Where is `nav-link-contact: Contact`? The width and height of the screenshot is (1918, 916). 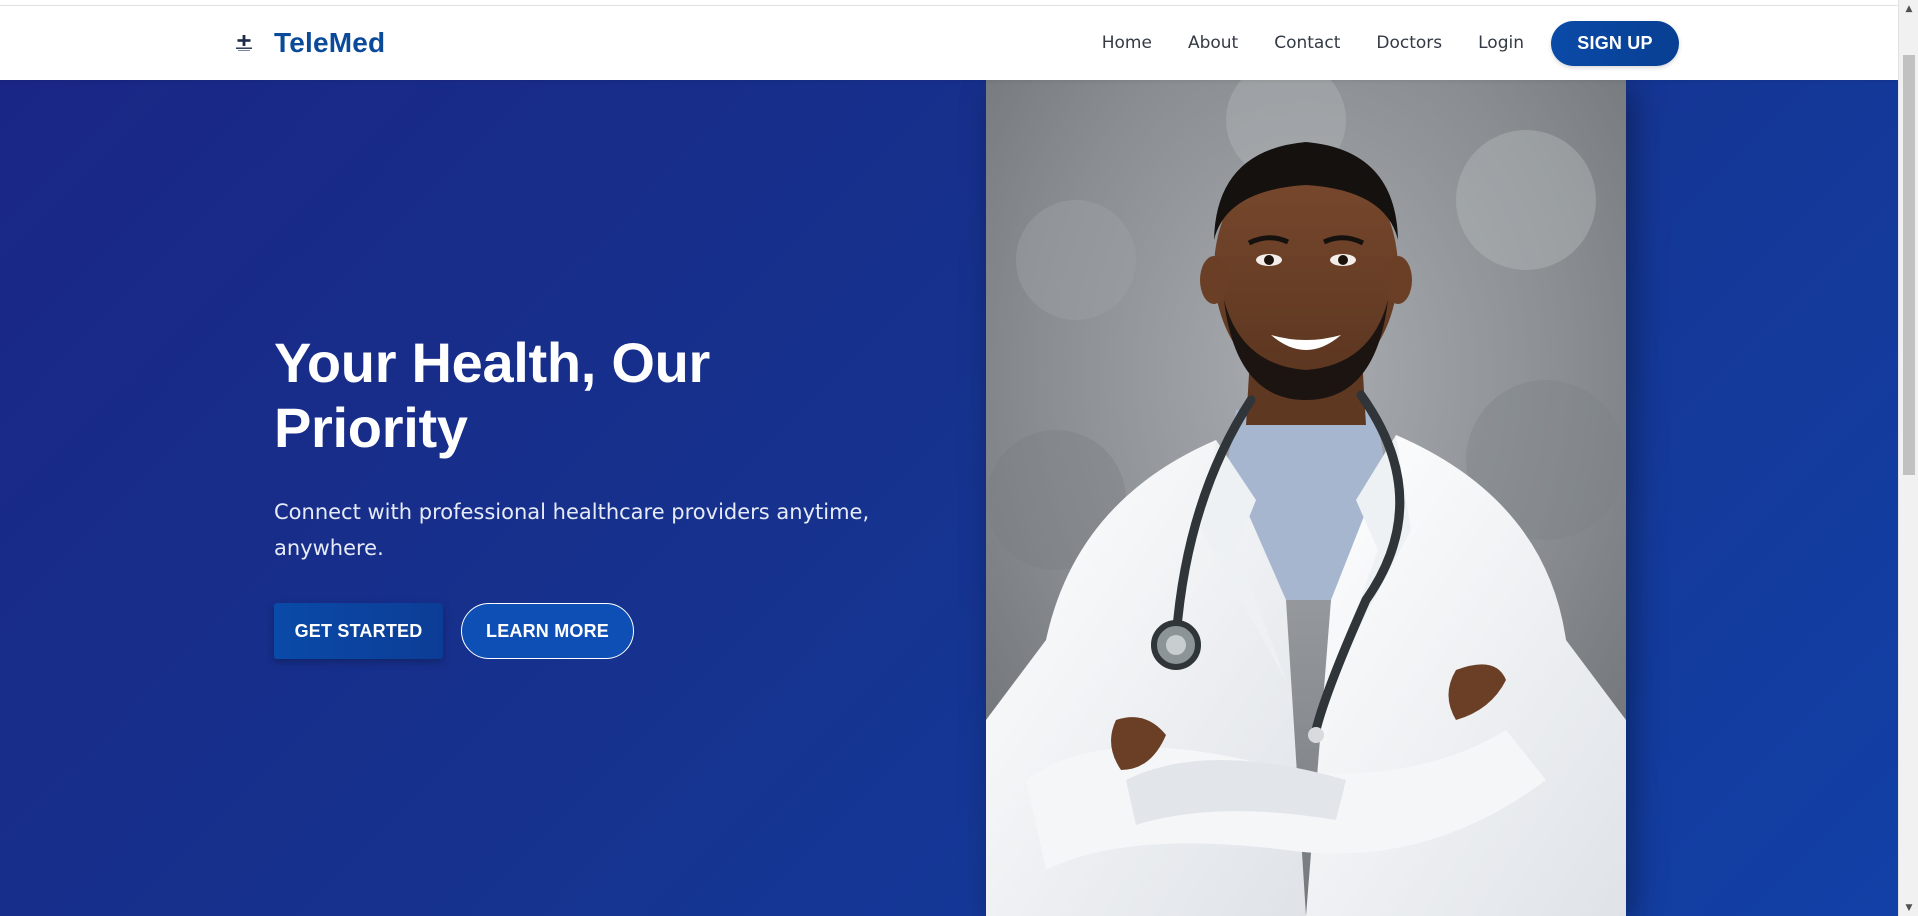
nav-link-contact: Contact is located at coordinates (1307, 43).